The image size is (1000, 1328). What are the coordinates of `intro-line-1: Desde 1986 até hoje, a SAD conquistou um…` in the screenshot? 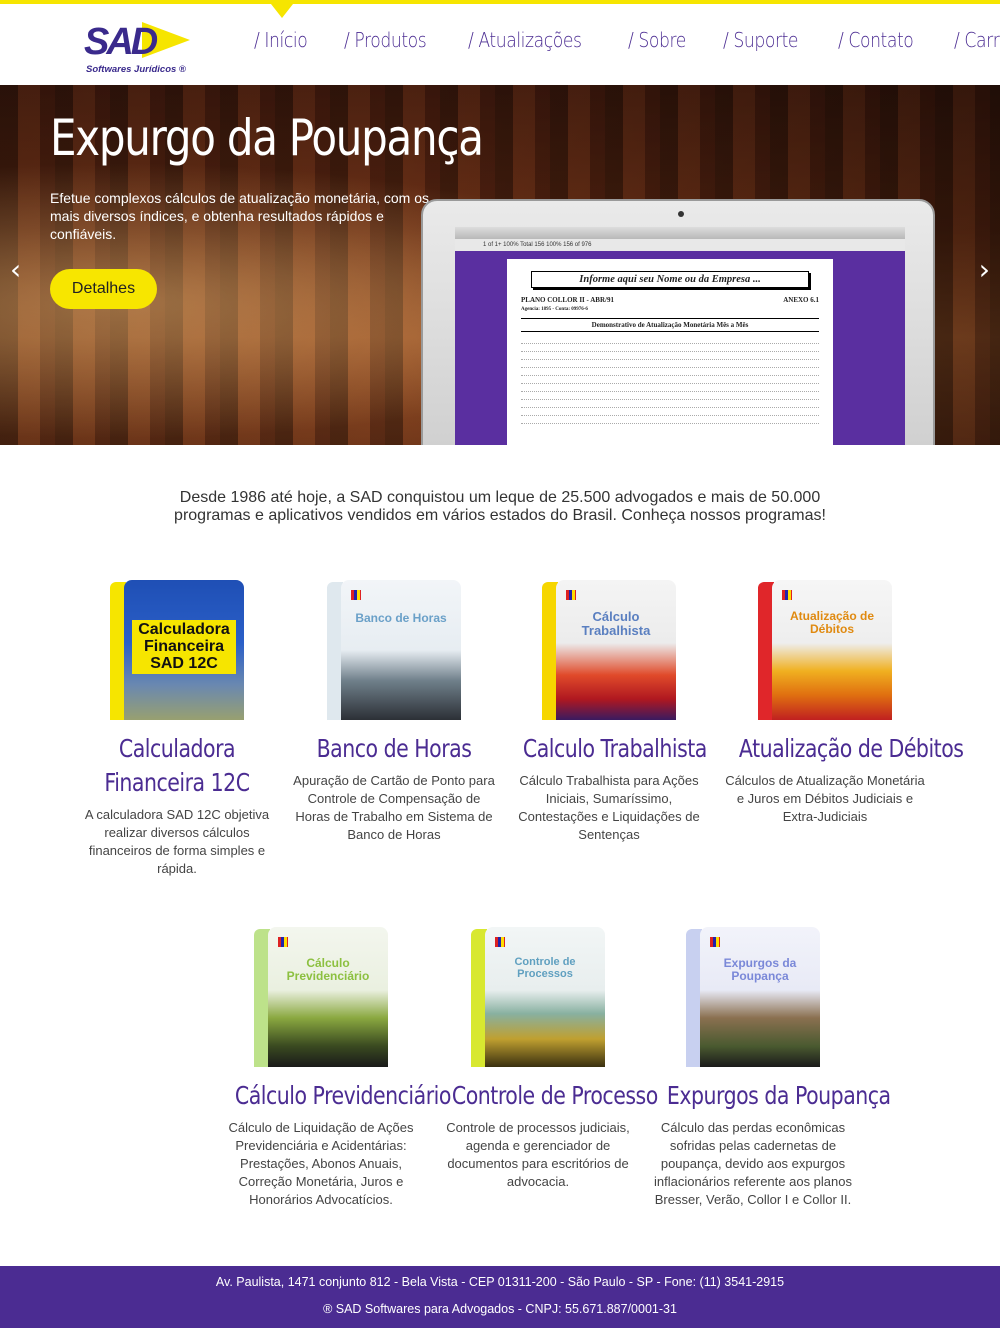 It's located at (500, 497).